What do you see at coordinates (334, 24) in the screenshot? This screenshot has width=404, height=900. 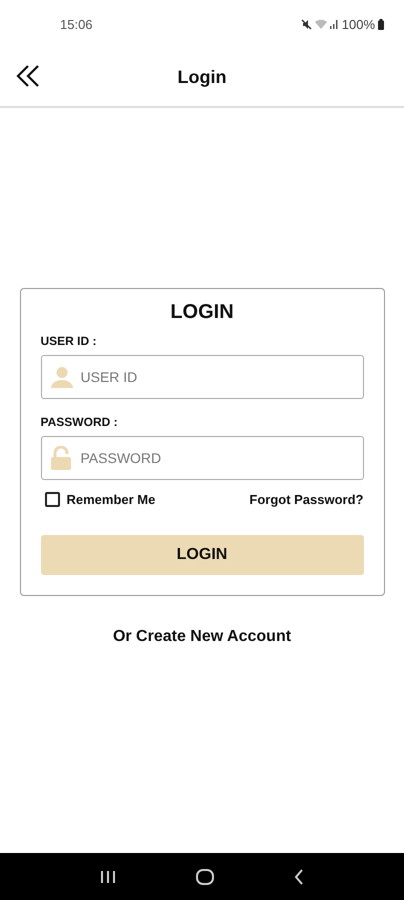 I see `signal-icon` at bounding box center [334, 24].